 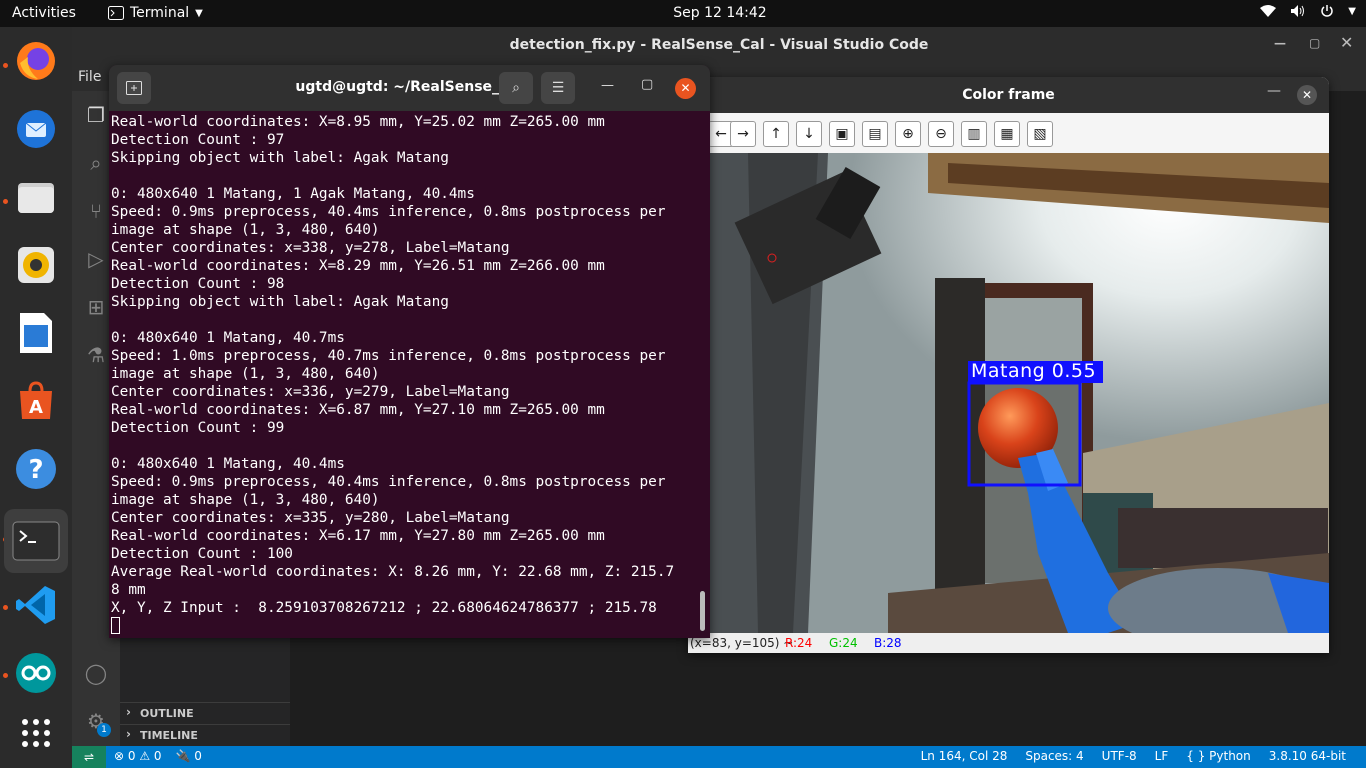 I want to click on copy-icon: ▦, so click(x=1007, y=134).